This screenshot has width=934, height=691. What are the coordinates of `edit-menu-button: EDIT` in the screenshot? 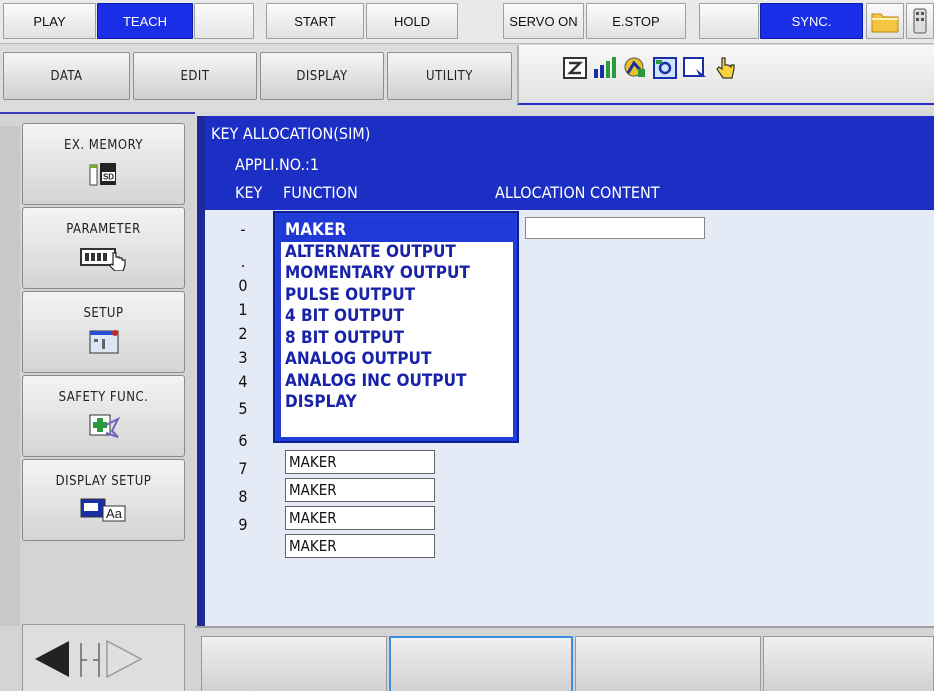 It's located at (195, 76).